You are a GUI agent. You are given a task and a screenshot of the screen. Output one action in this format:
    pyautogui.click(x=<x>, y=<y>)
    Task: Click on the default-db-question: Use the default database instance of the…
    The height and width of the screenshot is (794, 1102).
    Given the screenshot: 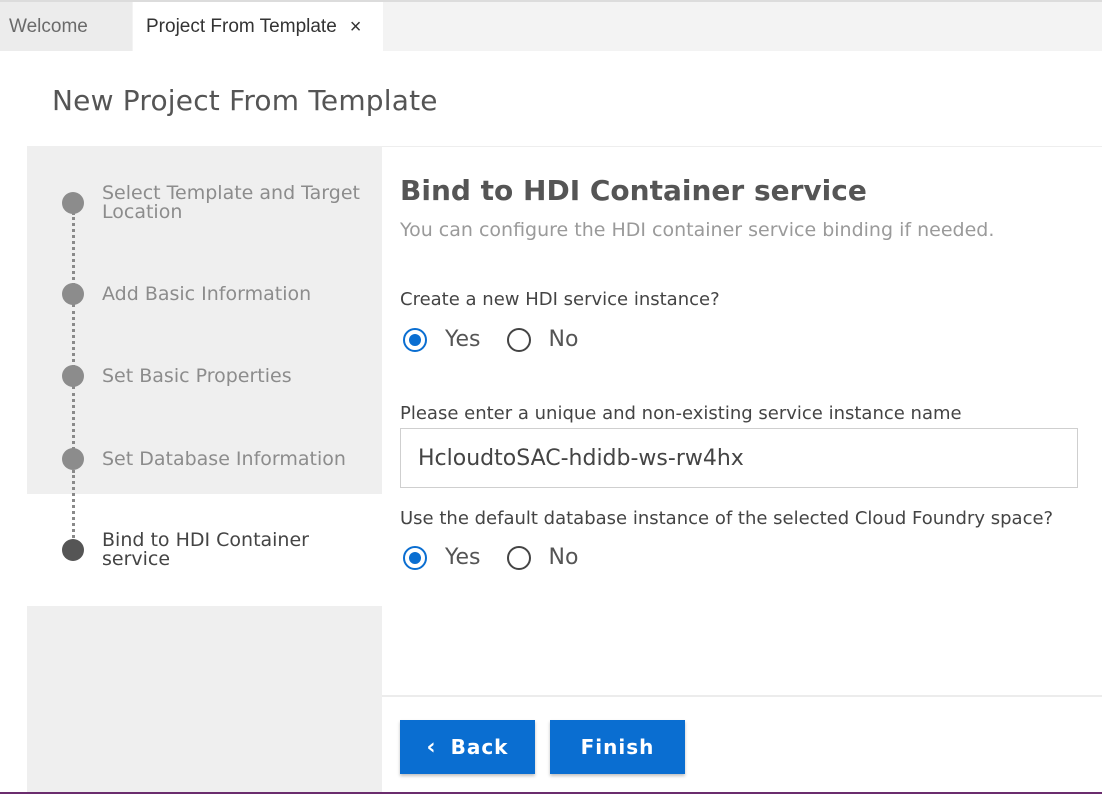 What is the action you would take?
    pyautogui.click(x=727, y=518)
    